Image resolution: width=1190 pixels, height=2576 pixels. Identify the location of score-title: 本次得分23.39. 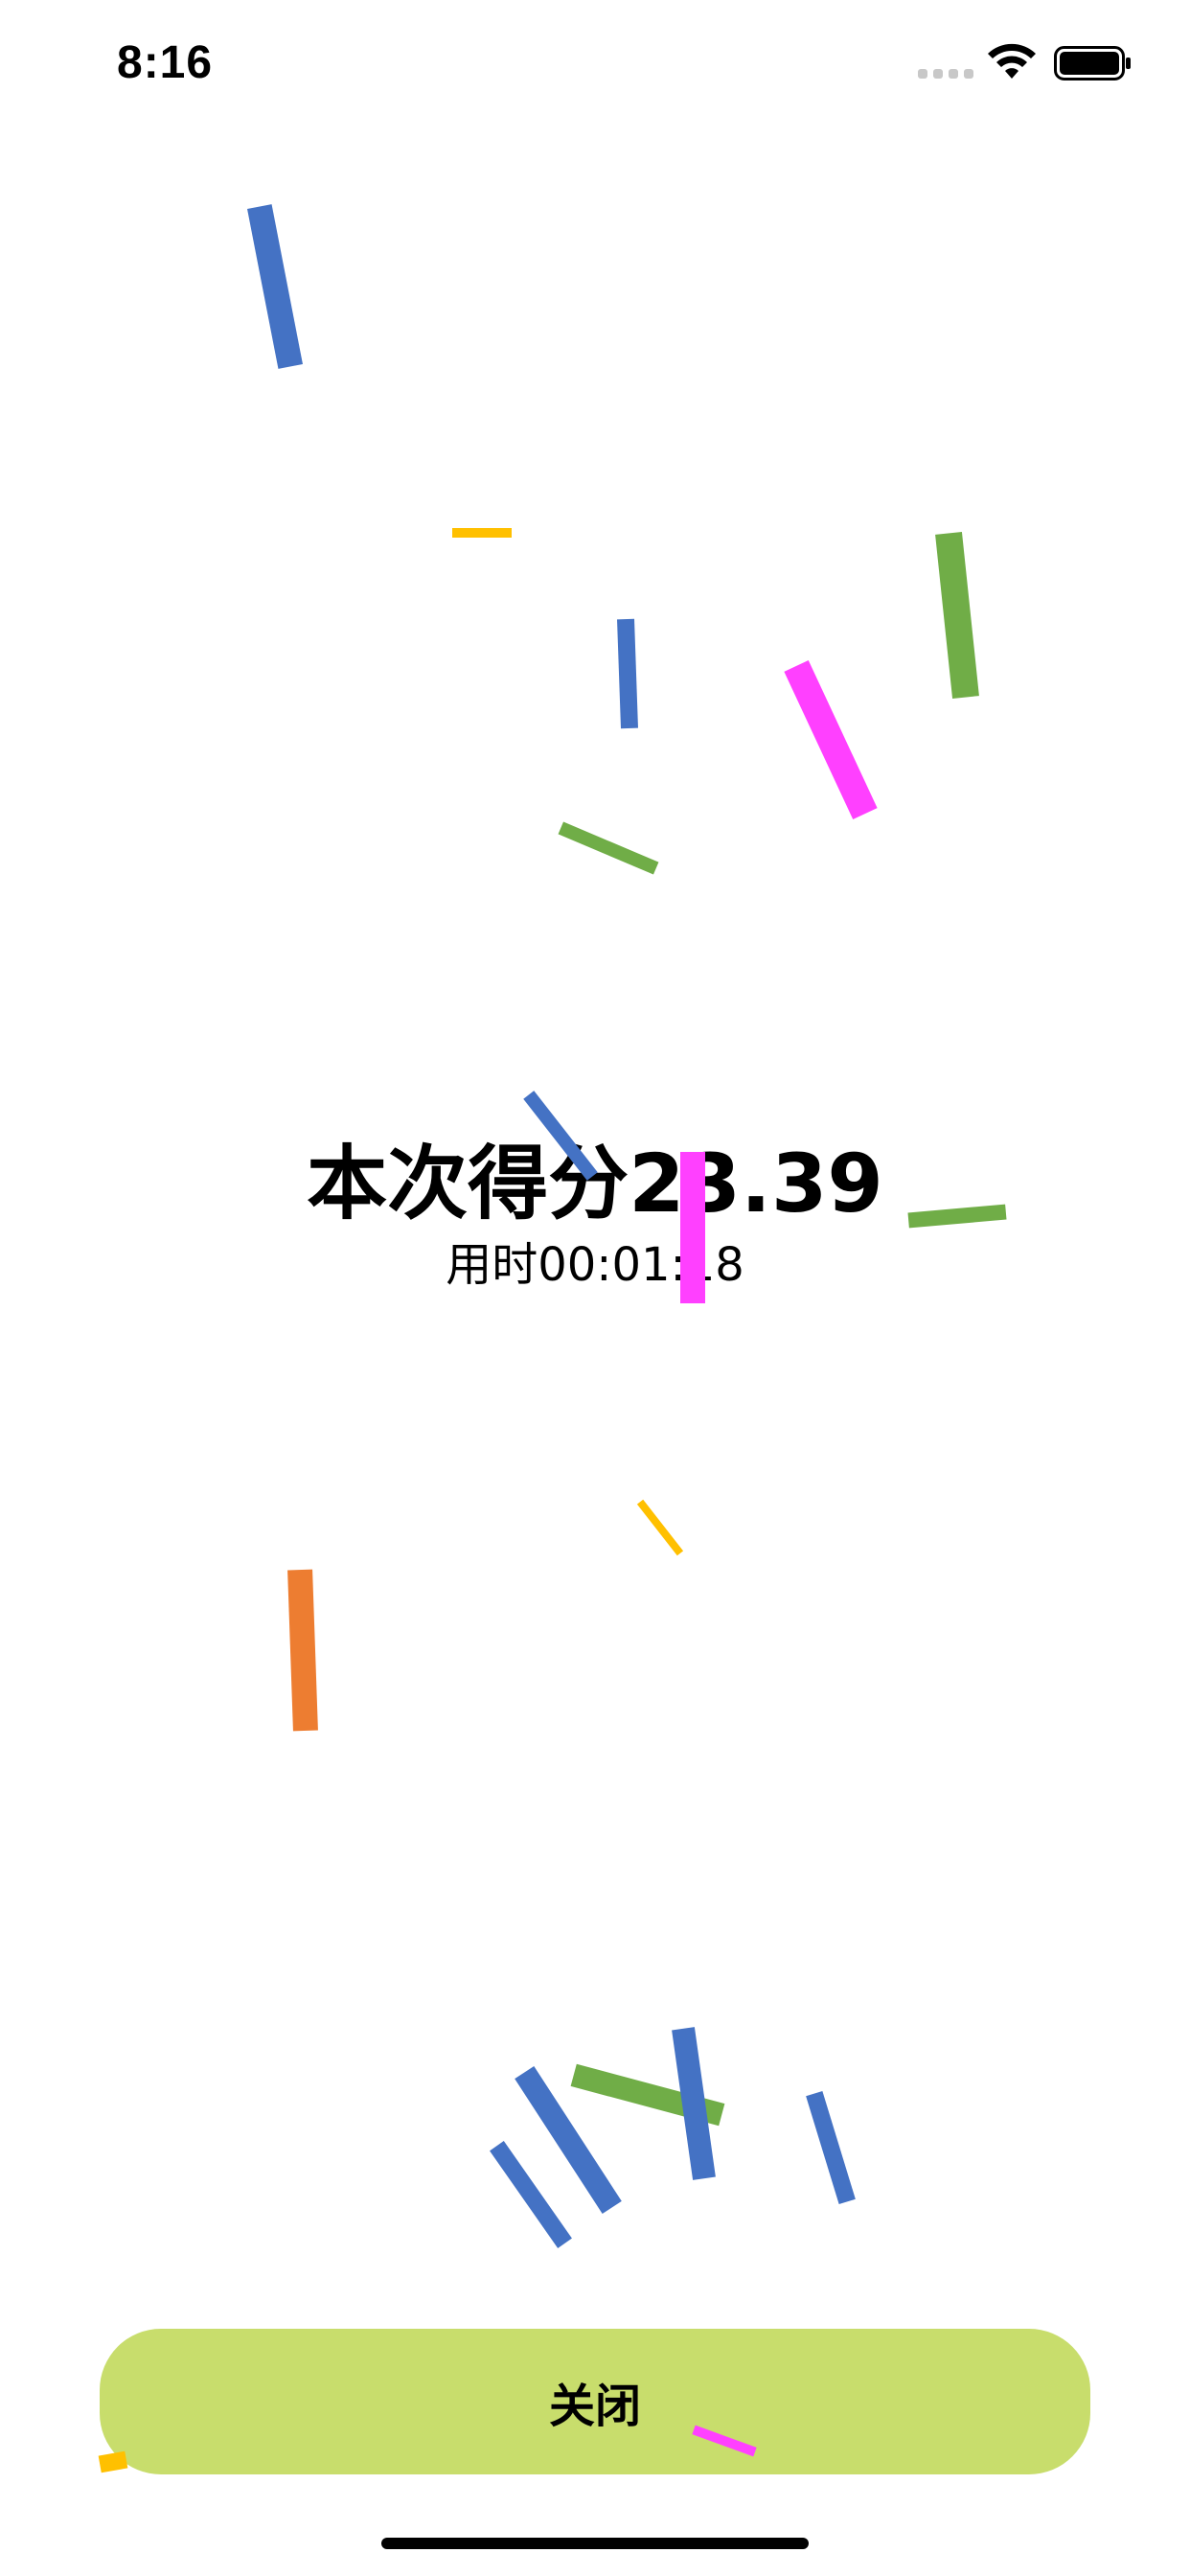
(595, 1183).